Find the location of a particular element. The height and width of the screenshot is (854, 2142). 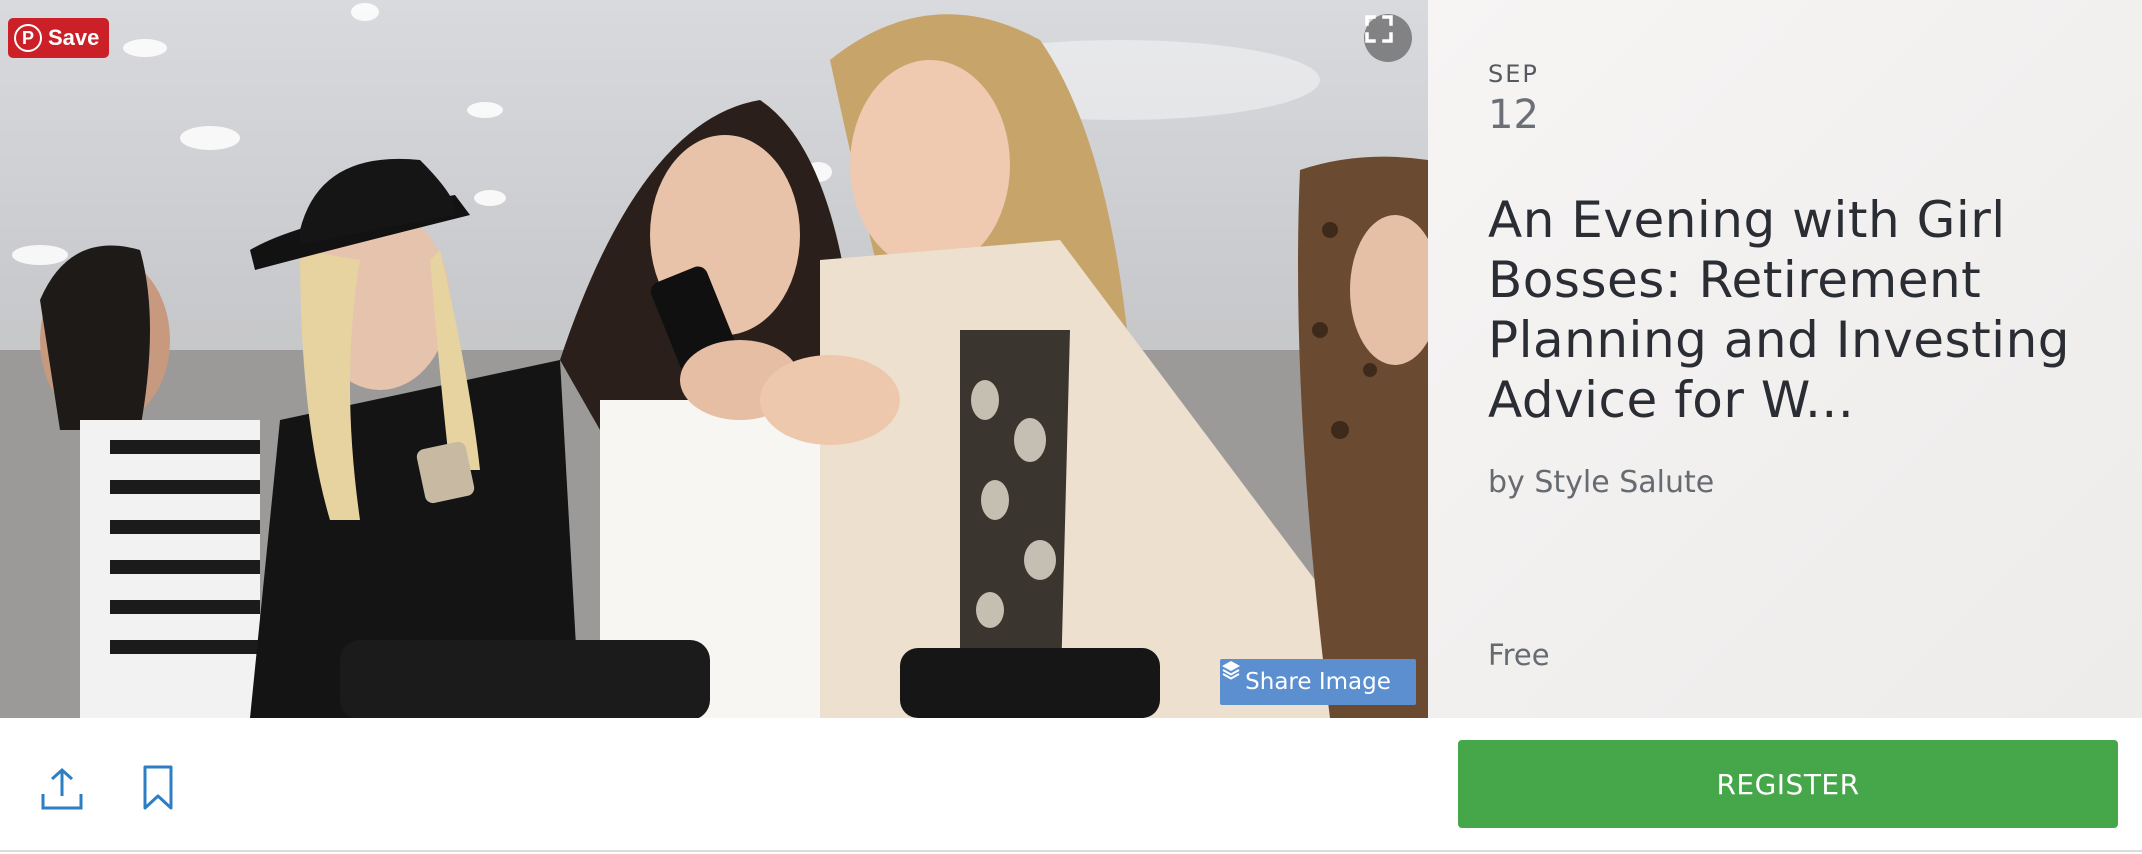

register-button: REGISTER is located at coordinates (1788, 784).